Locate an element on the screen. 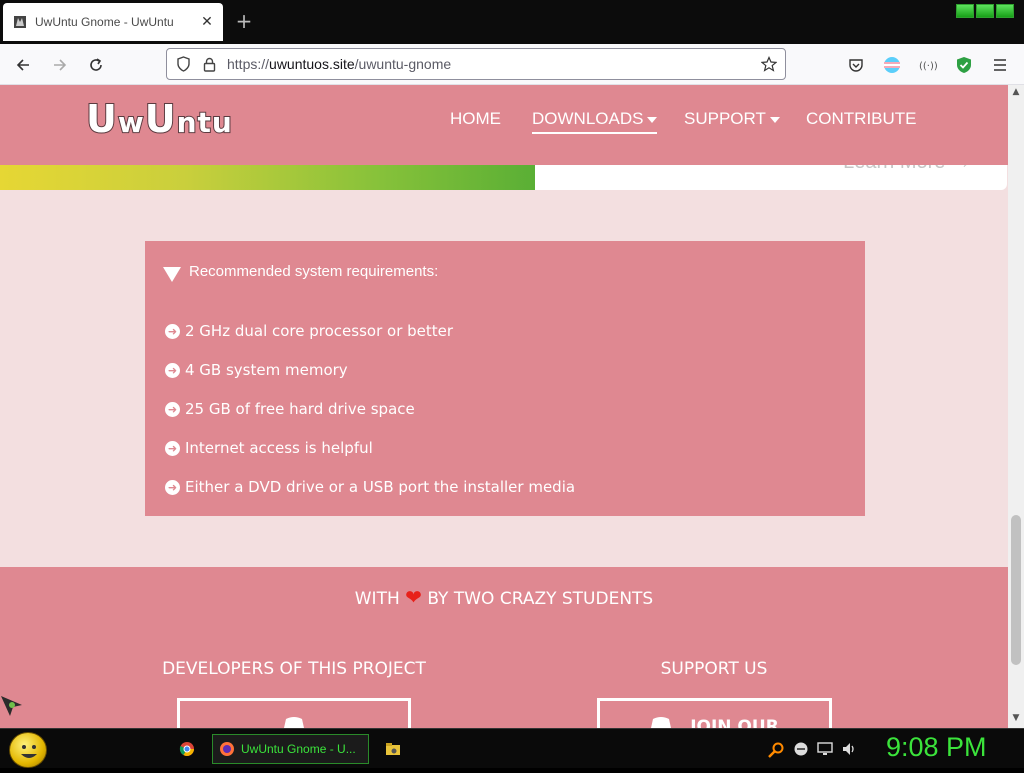 The width and height of the screenshot is (1024, 773). forward-button is located at coordinates (60, 65).